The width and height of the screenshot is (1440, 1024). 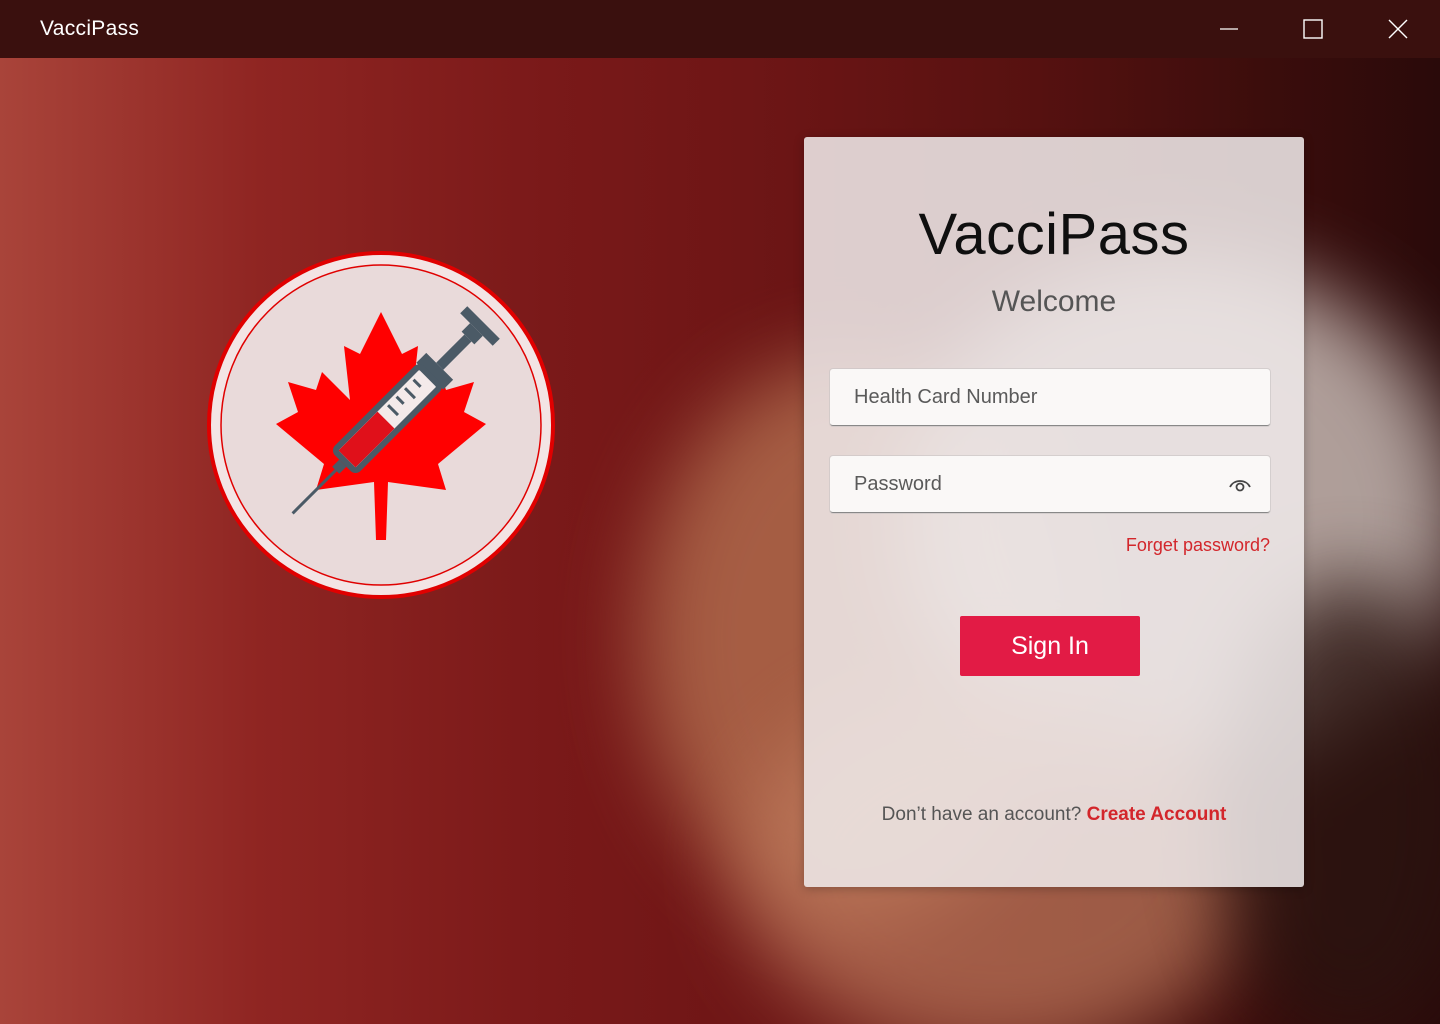 I want to click on health-card-field, so click(x=1050, y=397).